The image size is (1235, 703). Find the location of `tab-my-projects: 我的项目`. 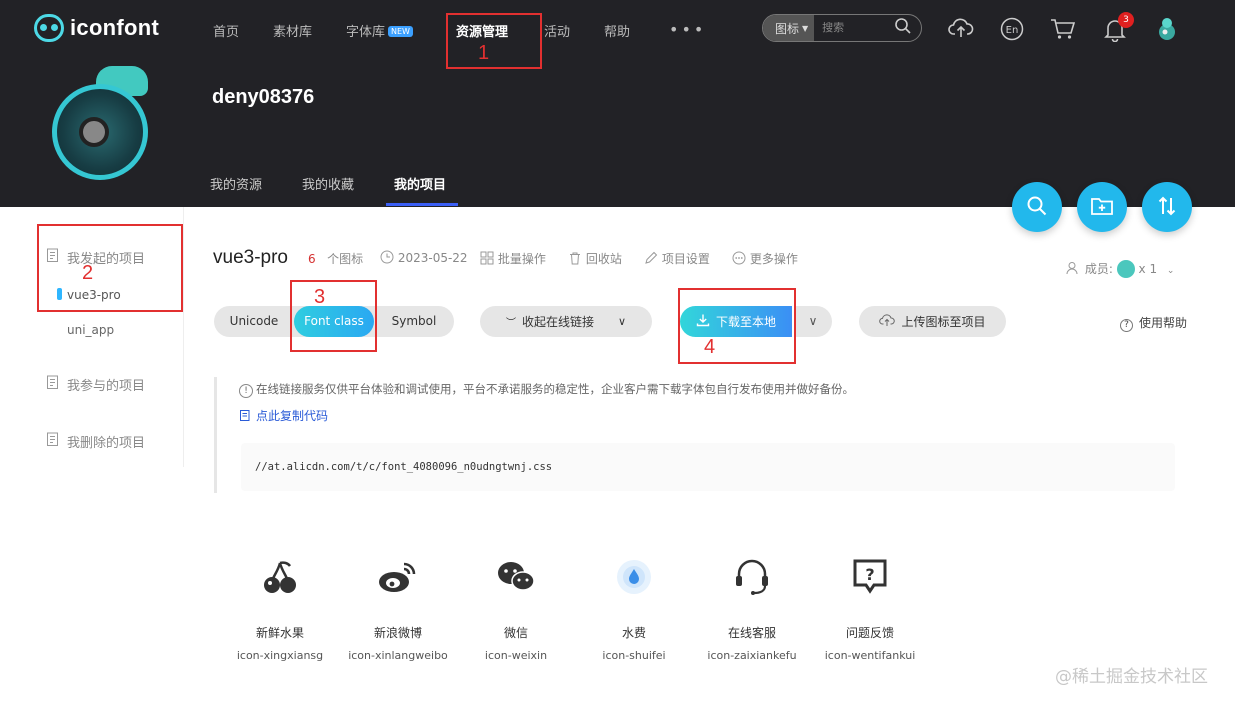

tab-my-projects: 我的项目 is located at coordinates (420, 183).